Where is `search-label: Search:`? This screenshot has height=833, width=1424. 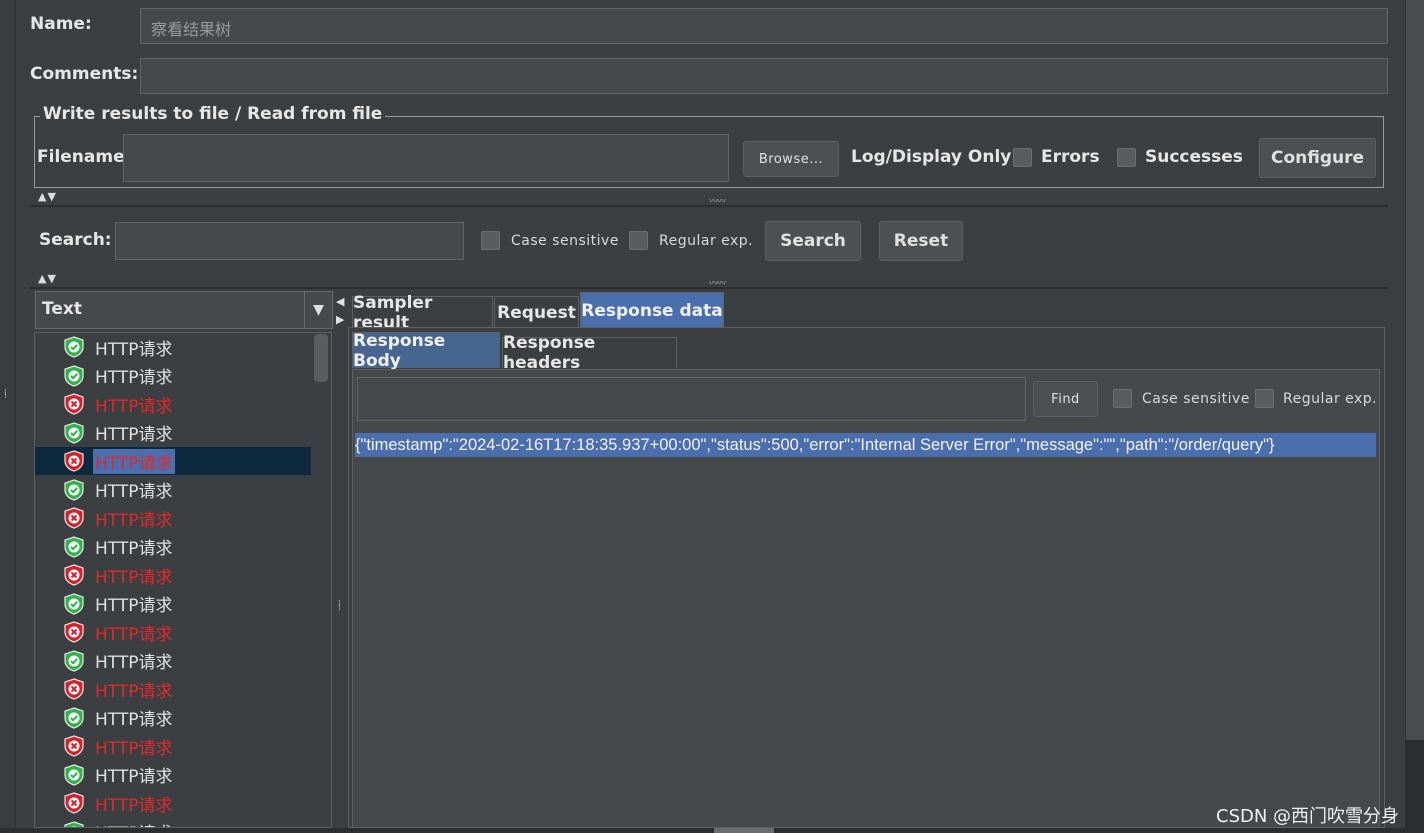
search-label: Search: is located at coordinates (75, 240).